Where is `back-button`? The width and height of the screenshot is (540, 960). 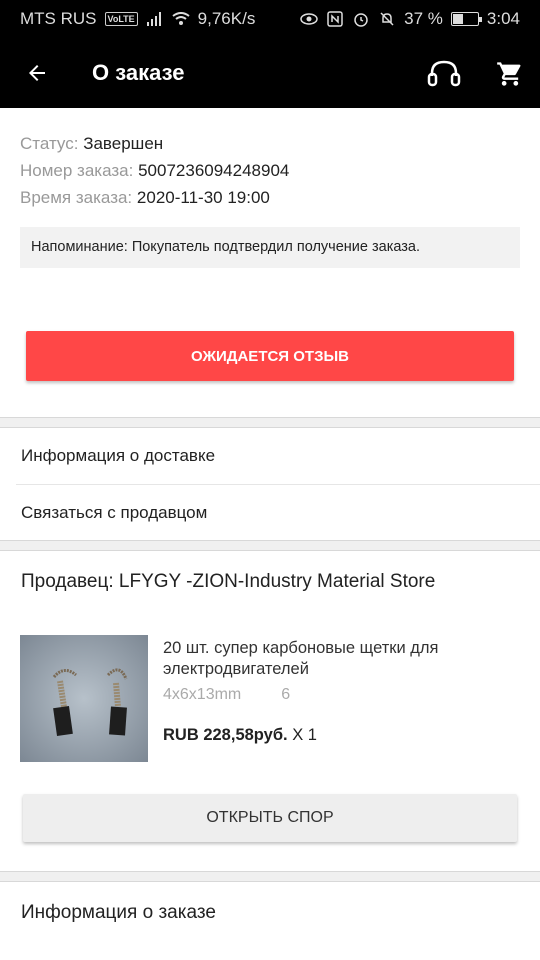
back-button is located at coordinates (37, 73).